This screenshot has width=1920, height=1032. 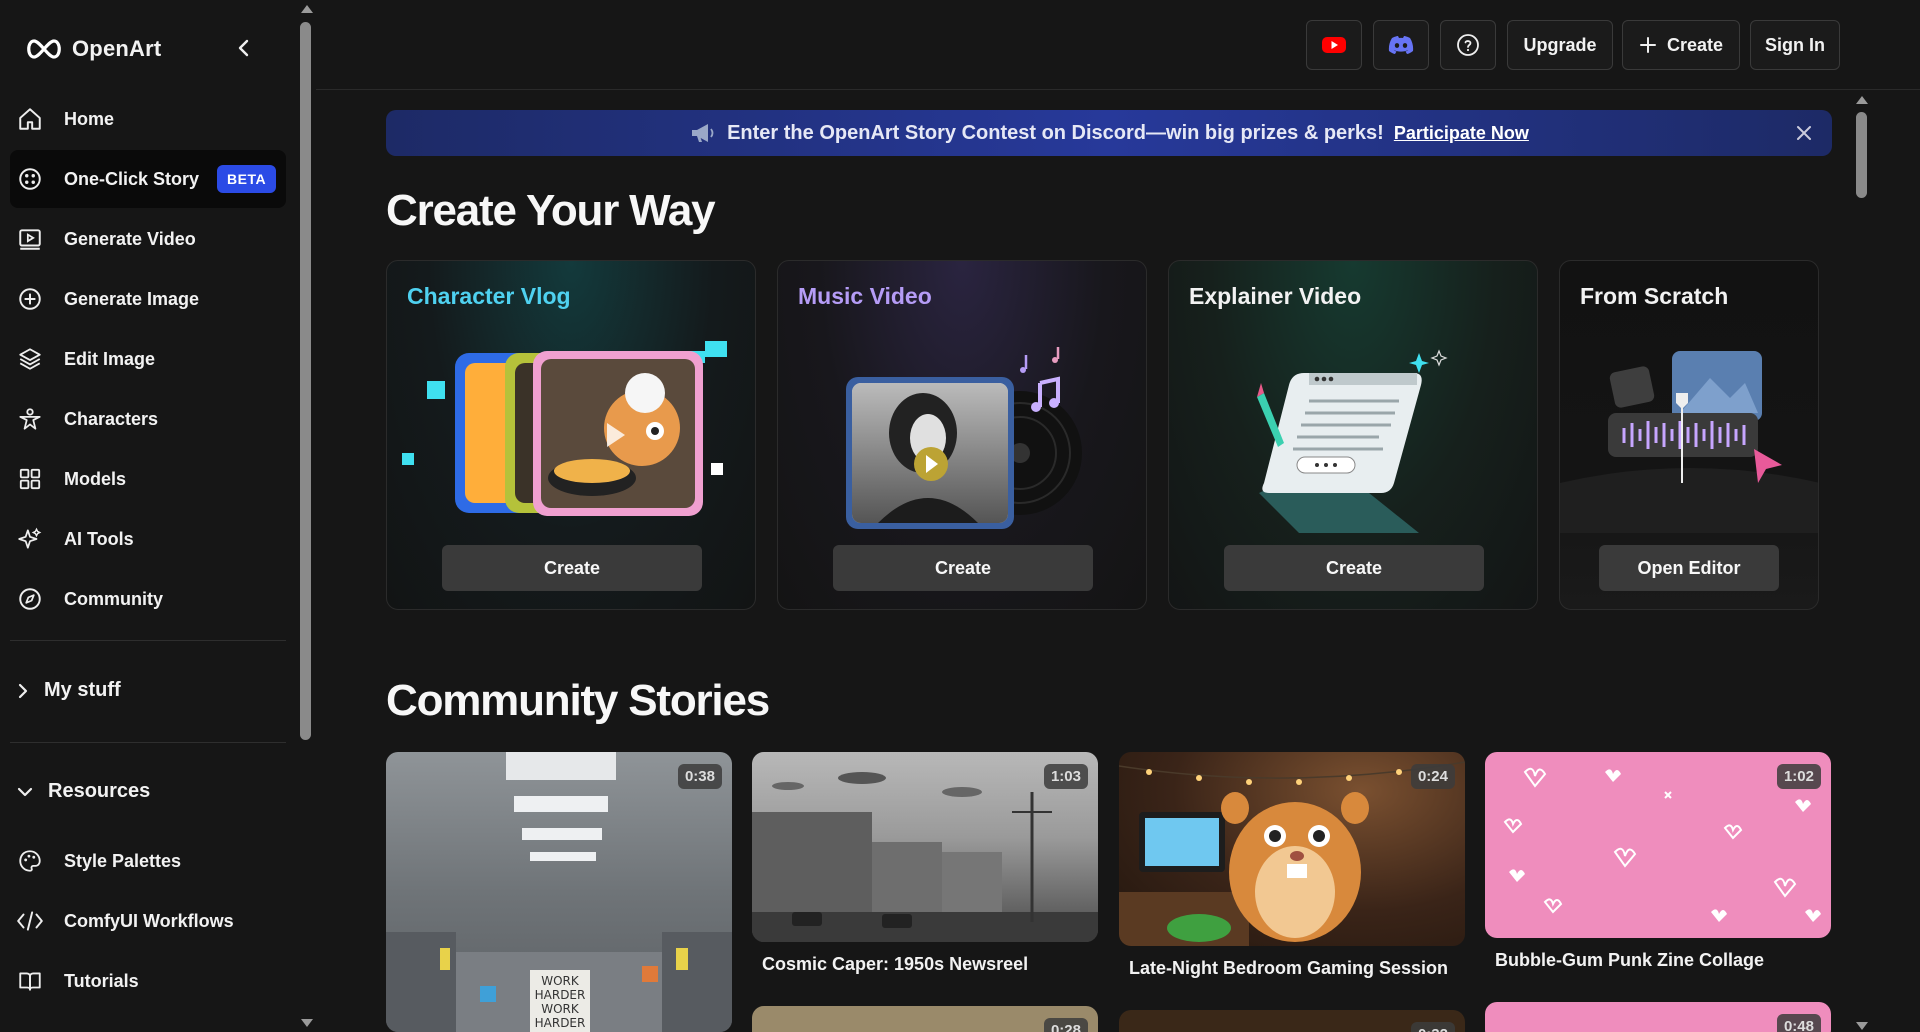 I want to click on sidebar-scrollbar, so click(x=306, y=516).